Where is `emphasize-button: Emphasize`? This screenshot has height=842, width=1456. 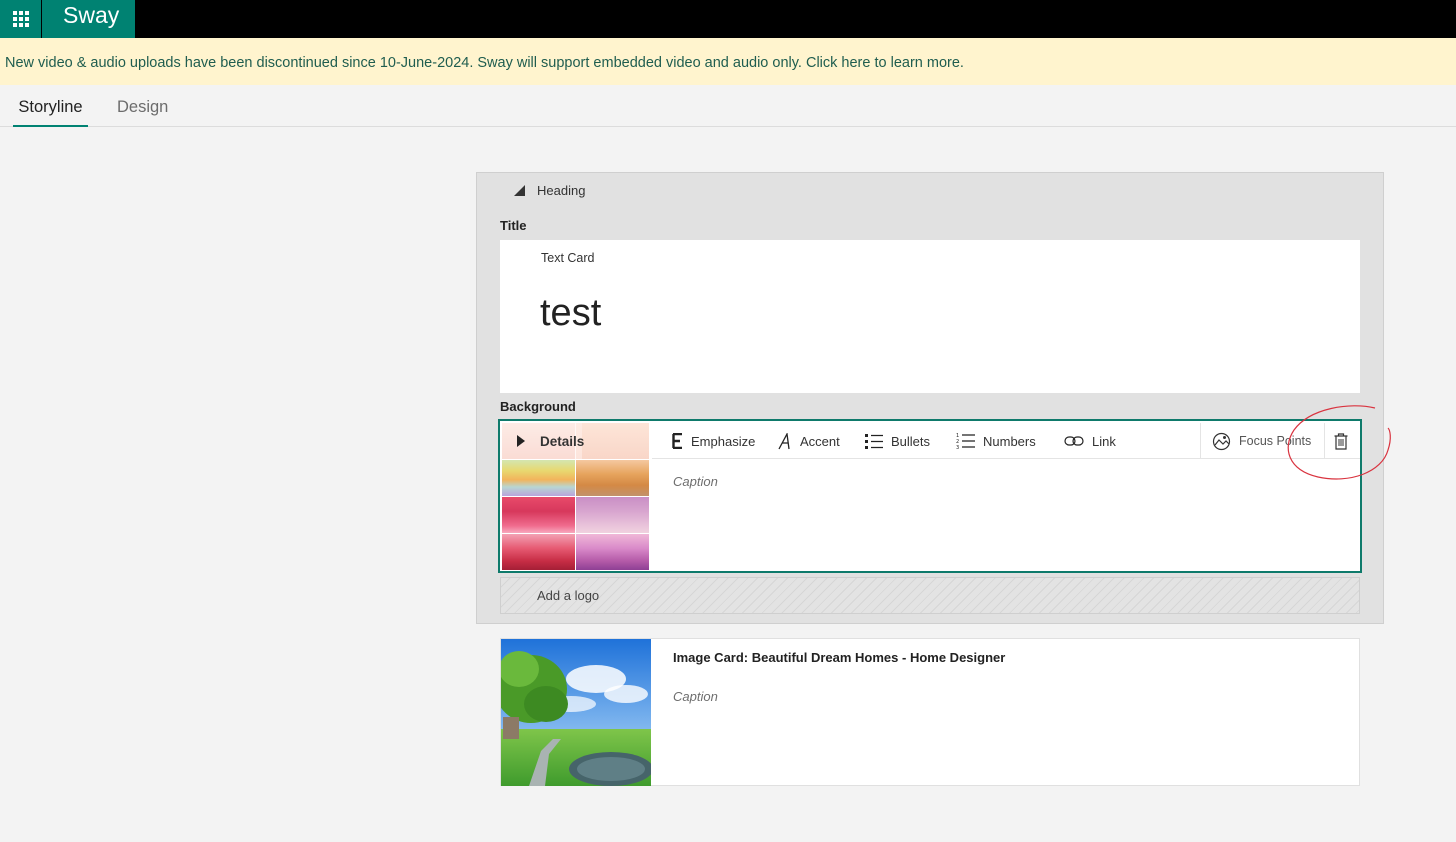 emphasize-button: Emphasize is located at coordinates (713, 441).